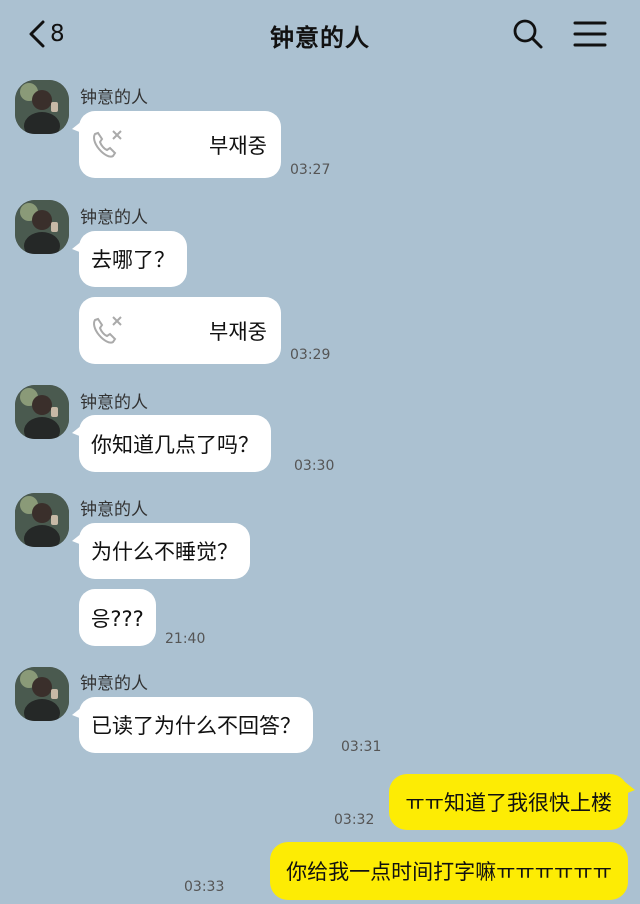  I want to click on message-bubble: 为什么不睡觉？, so click(161, 551).